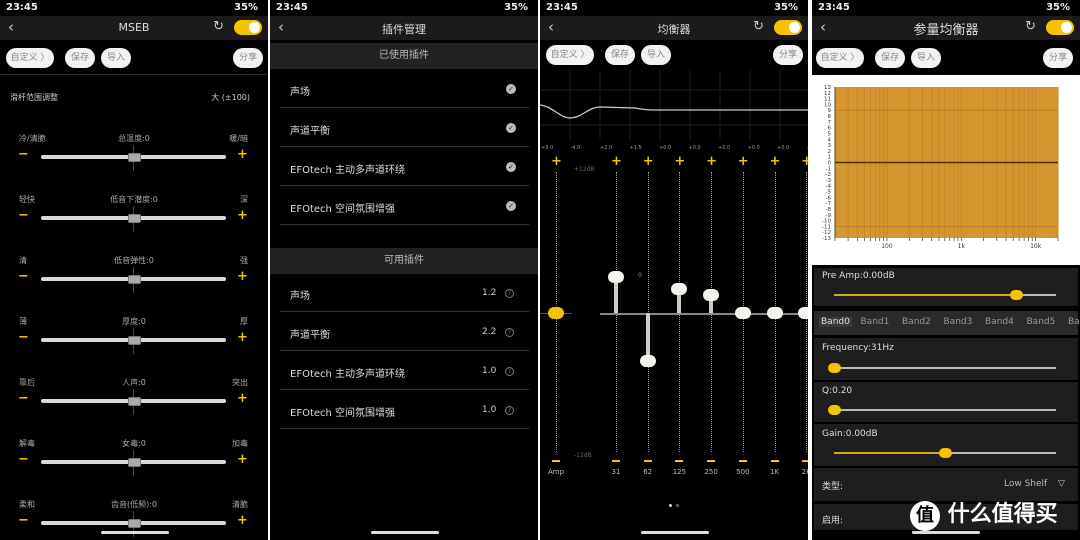  Describe the element at coordinates (958, 322) in the screenshot. I see `tab-band-3: Band3` at that location.